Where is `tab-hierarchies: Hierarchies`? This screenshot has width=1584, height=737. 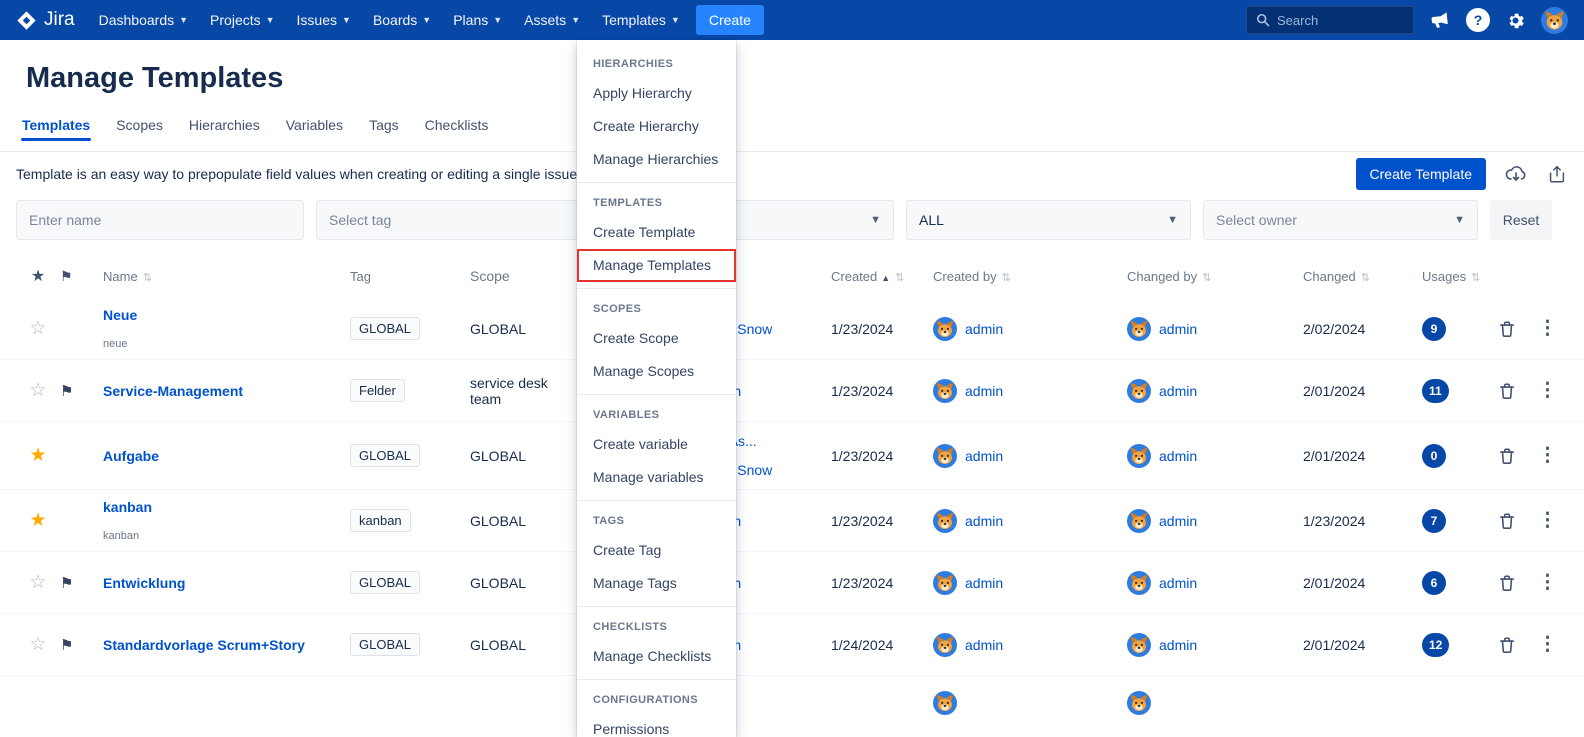
tab-hierarchies: Hierarchies is located at coordinates (224, 133).